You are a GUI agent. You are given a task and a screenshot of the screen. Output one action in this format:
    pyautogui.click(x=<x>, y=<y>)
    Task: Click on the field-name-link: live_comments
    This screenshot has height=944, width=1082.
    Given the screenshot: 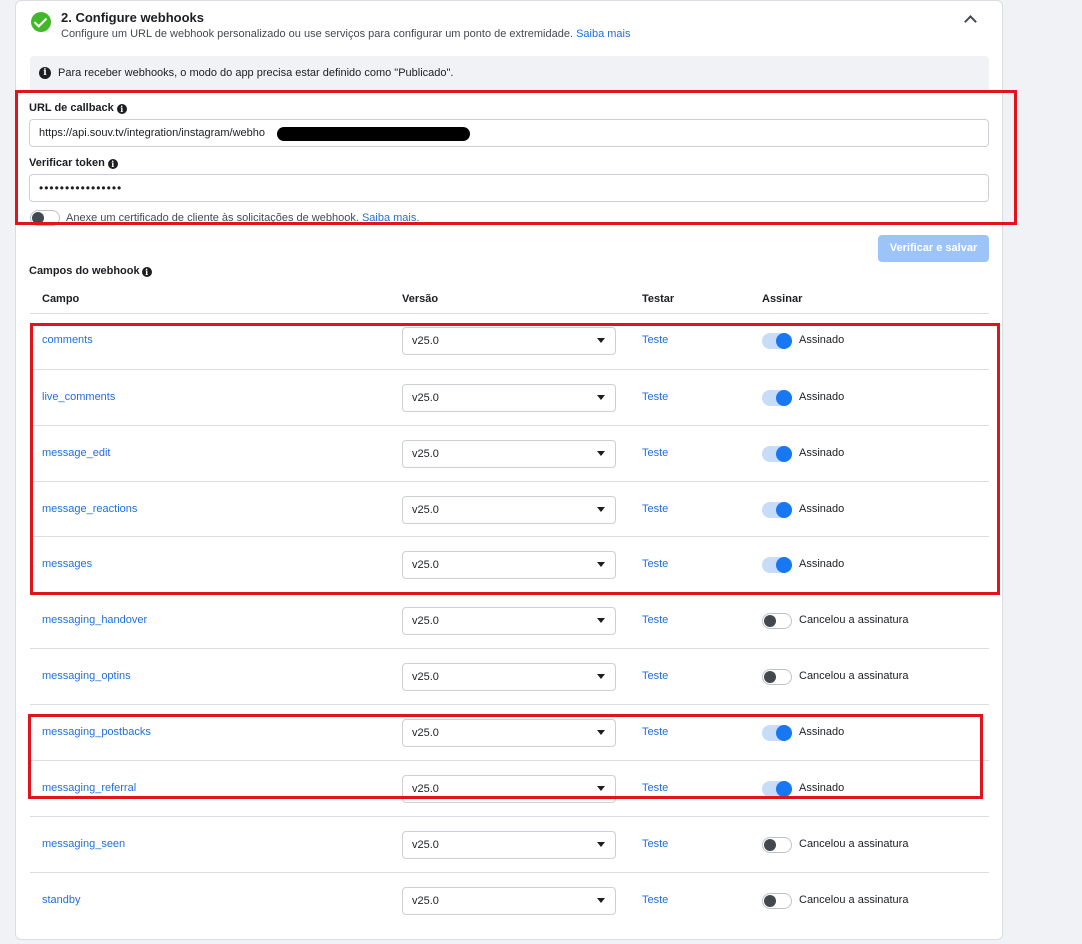 What is the action you would take?
    pyautogui.click(x=78, y=397)
    